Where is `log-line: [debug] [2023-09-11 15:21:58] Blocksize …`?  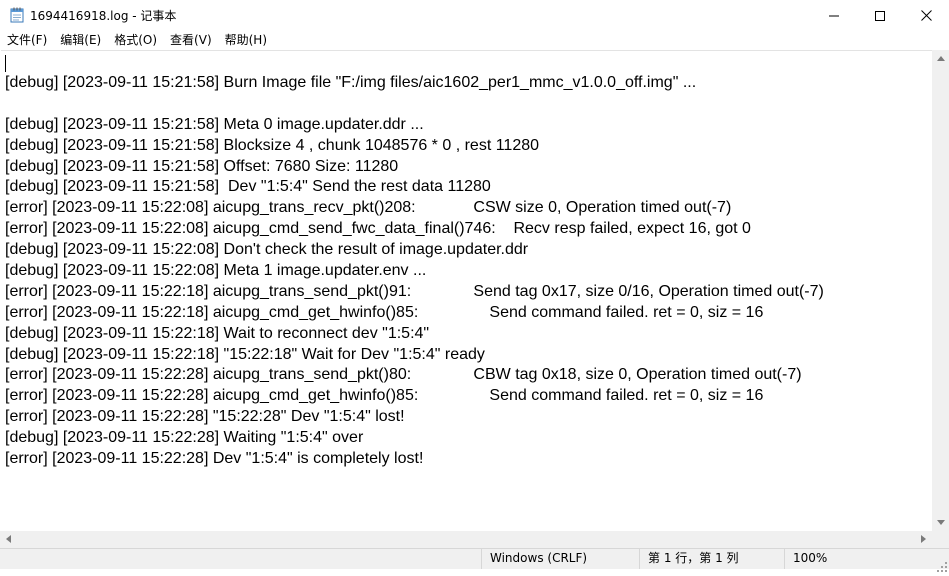 log-line: [debug] [2023-09-11 15:21:58] Blocksize … is located at coordinates (272, 145).